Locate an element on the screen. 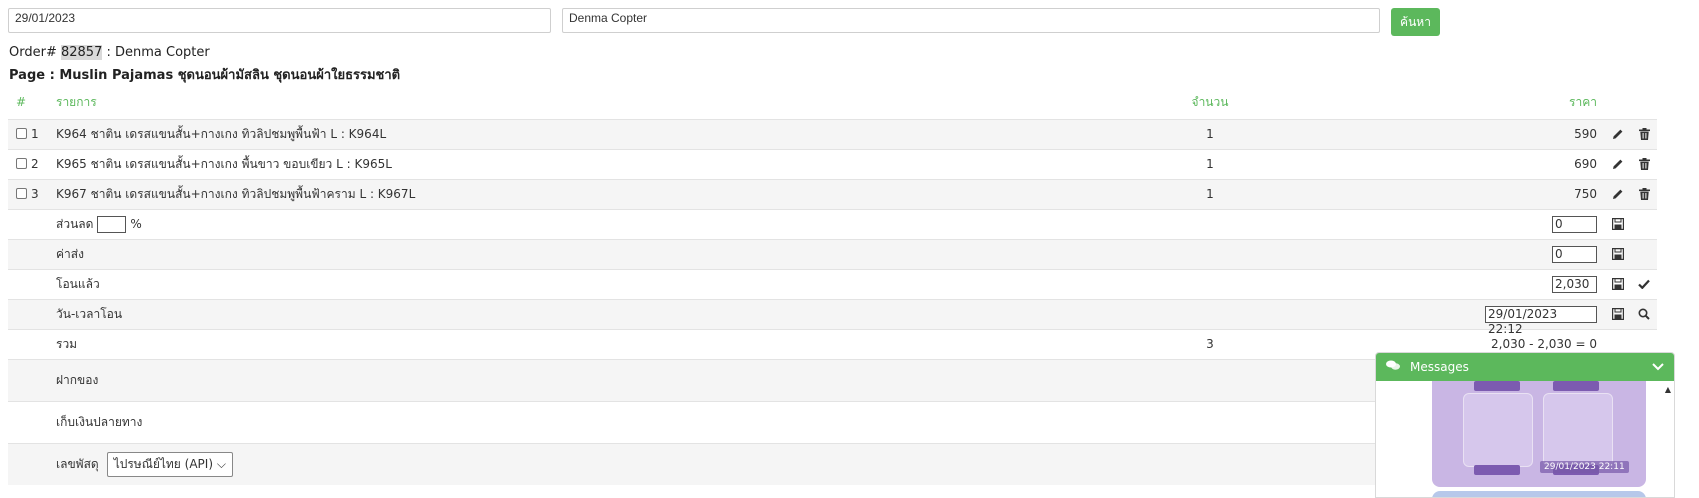 Image resolution: width=1699 pixels, height=498 pixels. shipping-input: 0 is located at coordinates (1574, 254).